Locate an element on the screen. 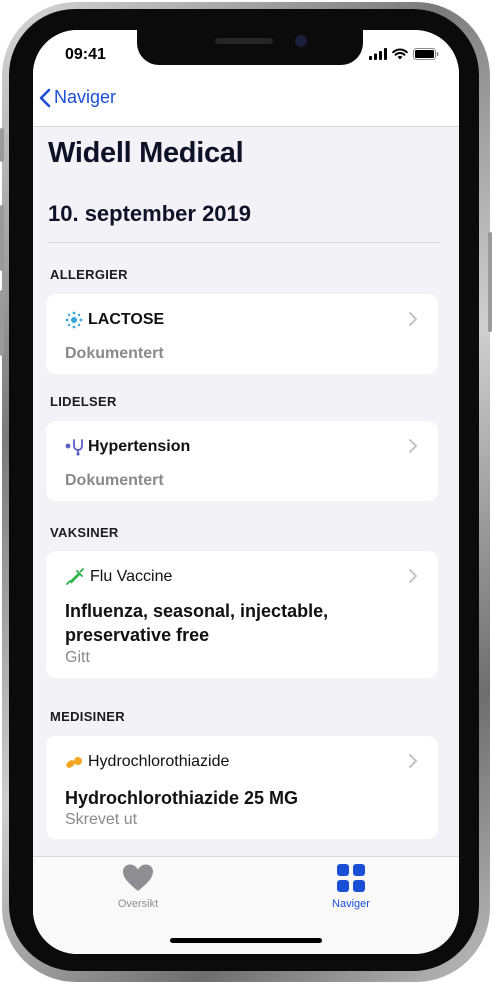  tab-navigate: Naviger is located at coordinates (351, 886).